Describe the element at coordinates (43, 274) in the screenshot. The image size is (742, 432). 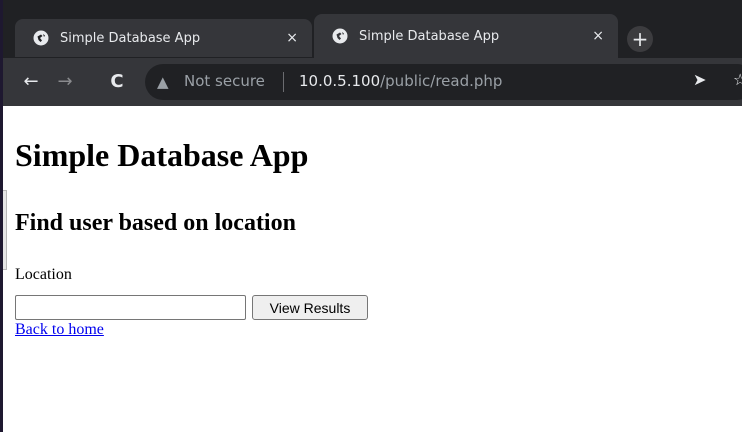
I see `location-label: Location` at that location.